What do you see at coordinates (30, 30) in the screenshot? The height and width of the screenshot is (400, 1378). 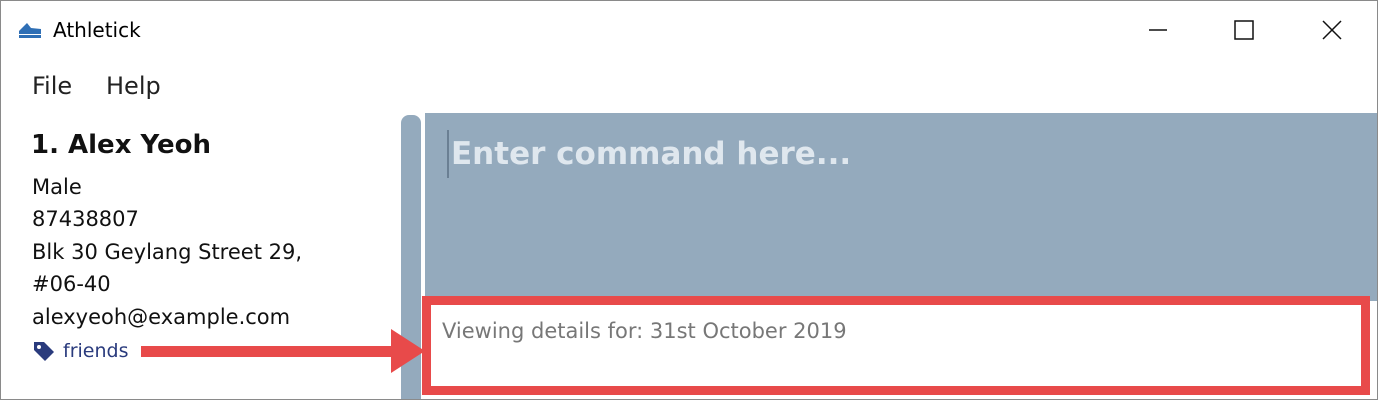 I see `athletick-shoe-icon` at bounding box center [30, 30].